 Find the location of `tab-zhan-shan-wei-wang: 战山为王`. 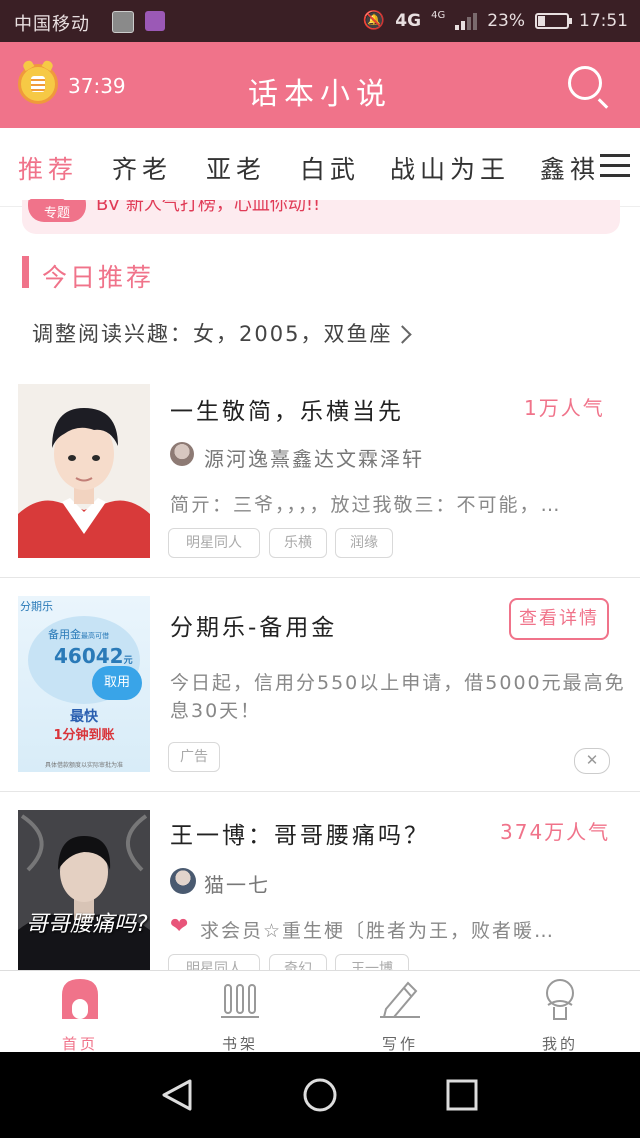

tab-zhan-shan-wei-wang: 战山为王 is located at coordinates (450, 168).